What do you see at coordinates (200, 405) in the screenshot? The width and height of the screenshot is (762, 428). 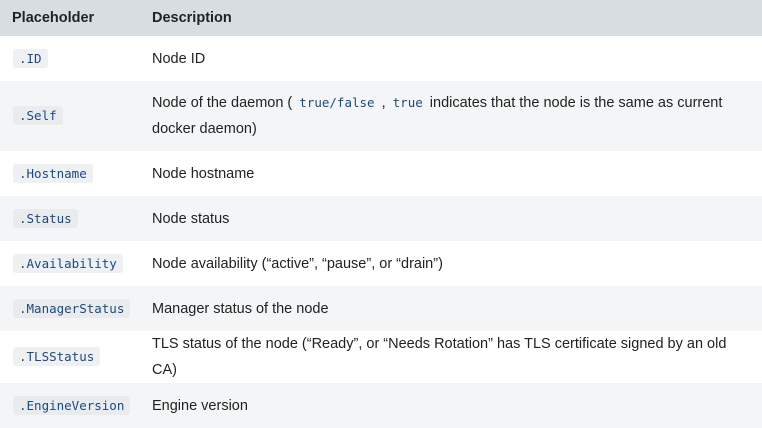 I see `description-cell: Engine version` at bounding box center [200, 405].